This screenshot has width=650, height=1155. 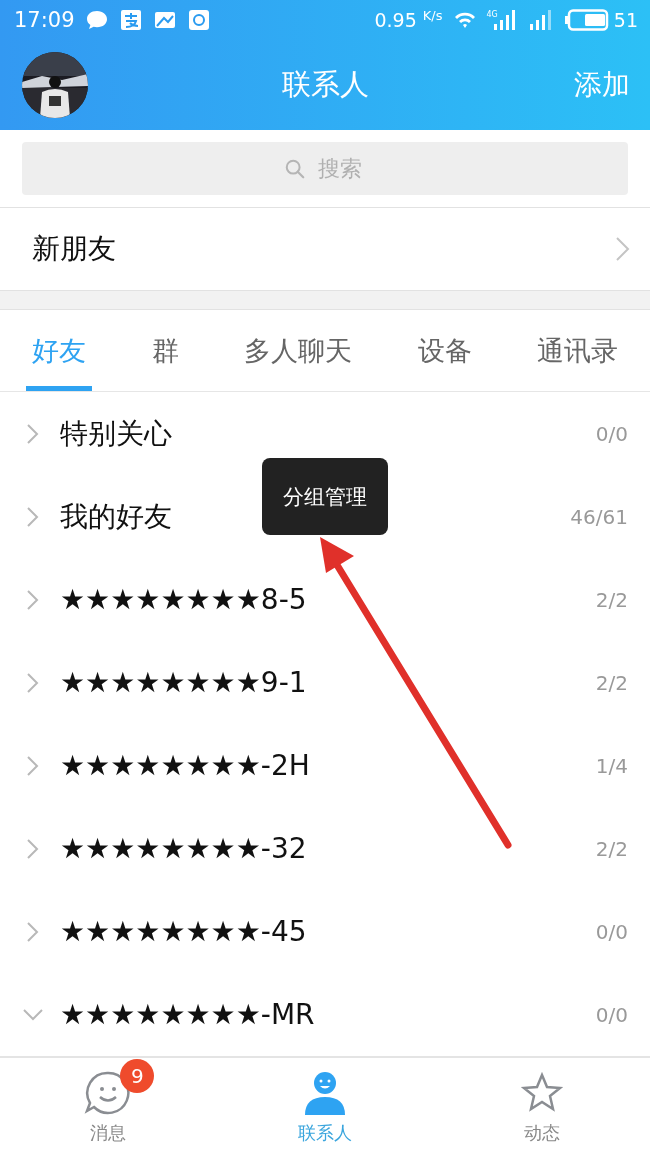 What do you see at coordinates (183, 683) in the screenshot?
I see `group-name: ★★★★★★★★9-1` at bounding box center [183, 683].